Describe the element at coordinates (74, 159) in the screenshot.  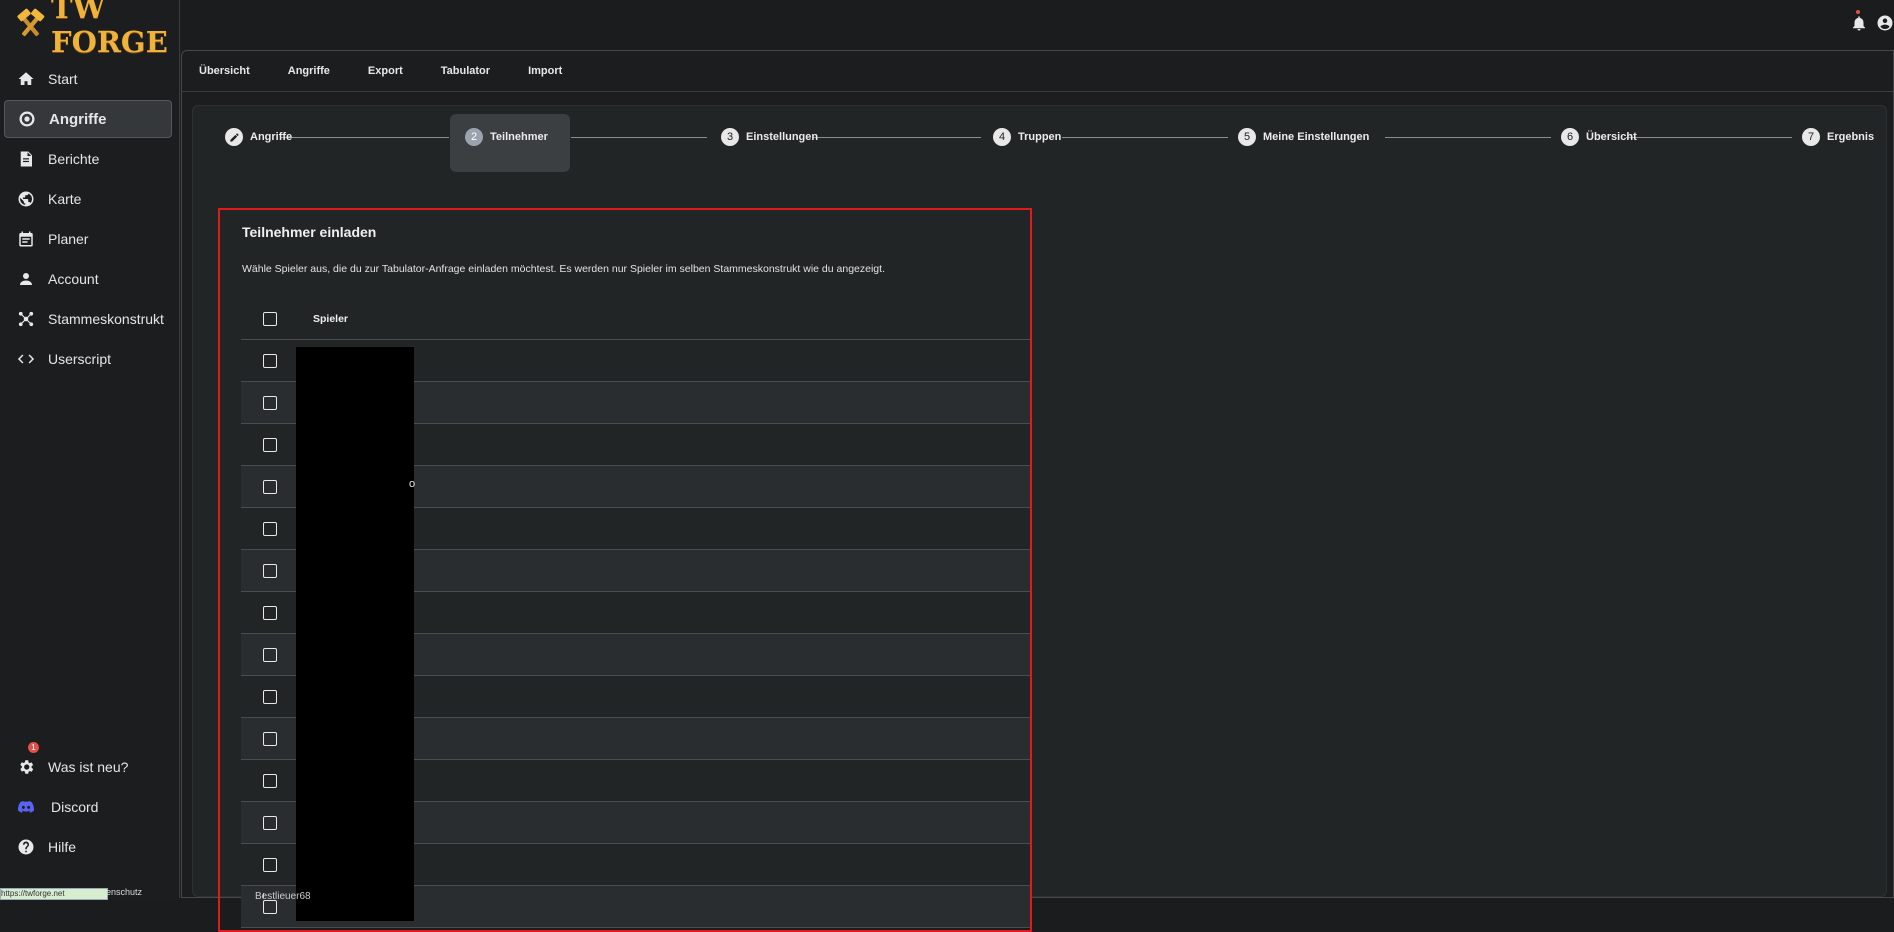
I see `sidebar-item-label: Berichte` at that location.